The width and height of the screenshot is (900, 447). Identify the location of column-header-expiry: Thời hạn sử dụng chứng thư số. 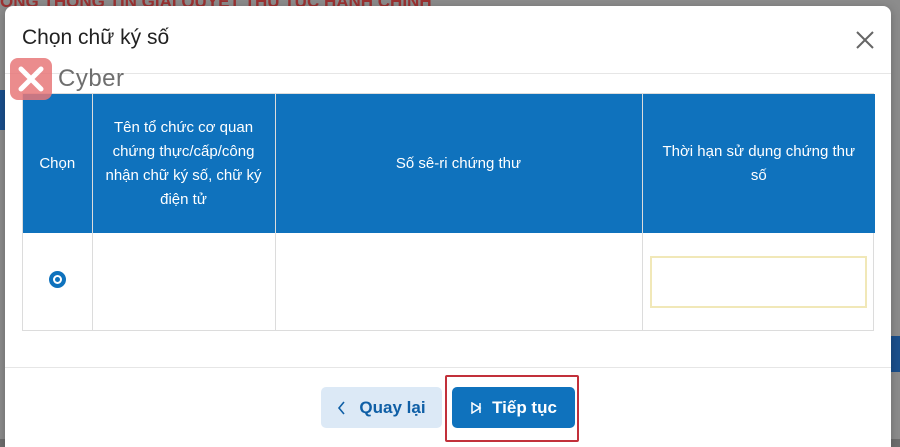
(758, 163).